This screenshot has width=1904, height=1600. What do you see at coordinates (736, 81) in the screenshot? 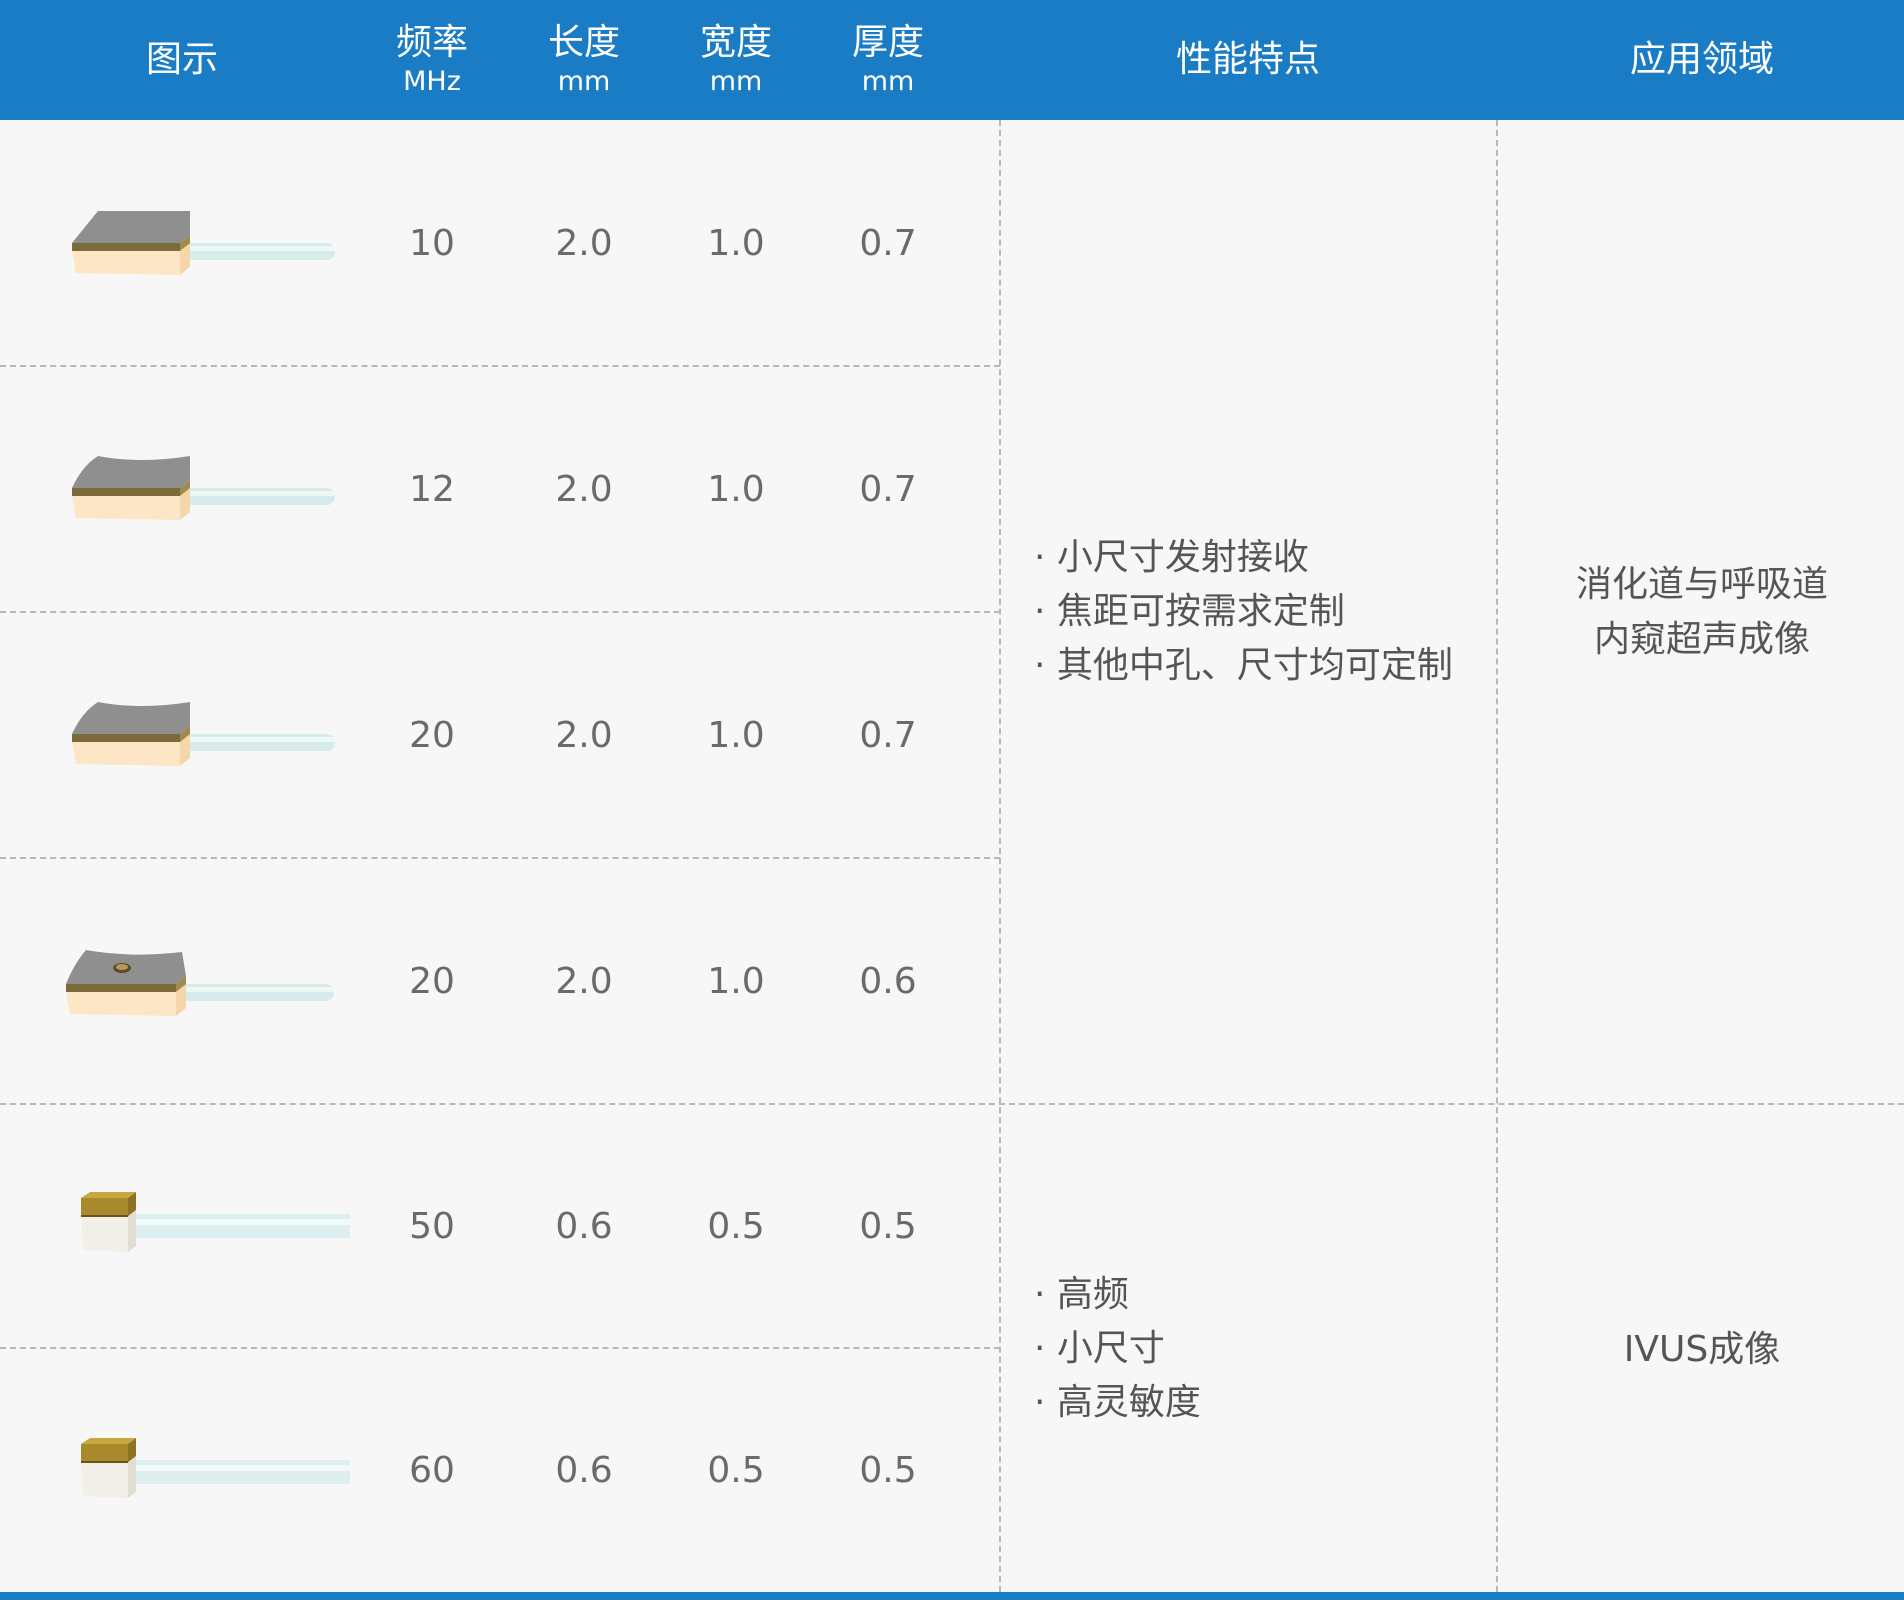
I see `header-width-unit: mm` at bounding box center [736, 81].